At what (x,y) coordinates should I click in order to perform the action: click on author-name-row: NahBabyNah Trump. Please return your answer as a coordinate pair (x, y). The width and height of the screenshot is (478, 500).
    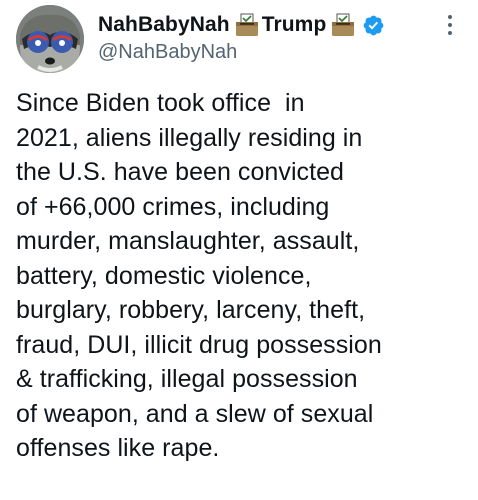
    Looking at the image, I should click on (241, 25).